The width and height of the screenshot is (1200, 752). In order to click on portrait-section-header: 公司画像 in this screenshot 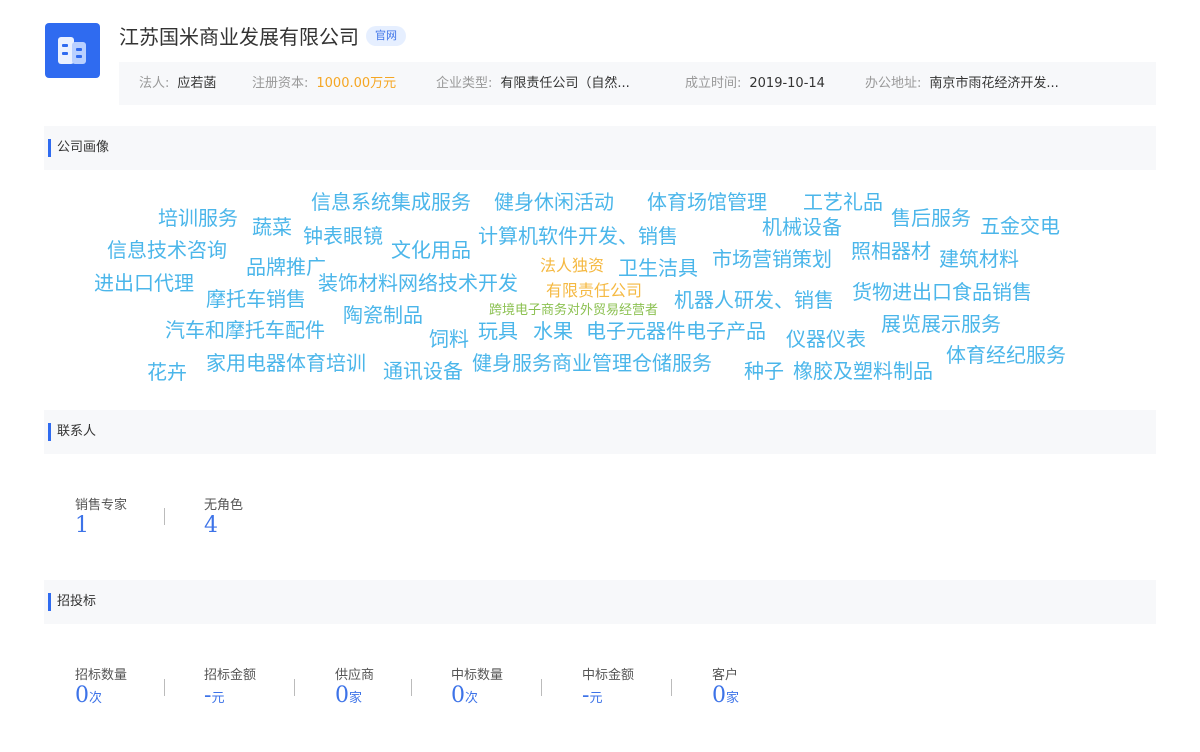, I will do `click(600, 148)`.